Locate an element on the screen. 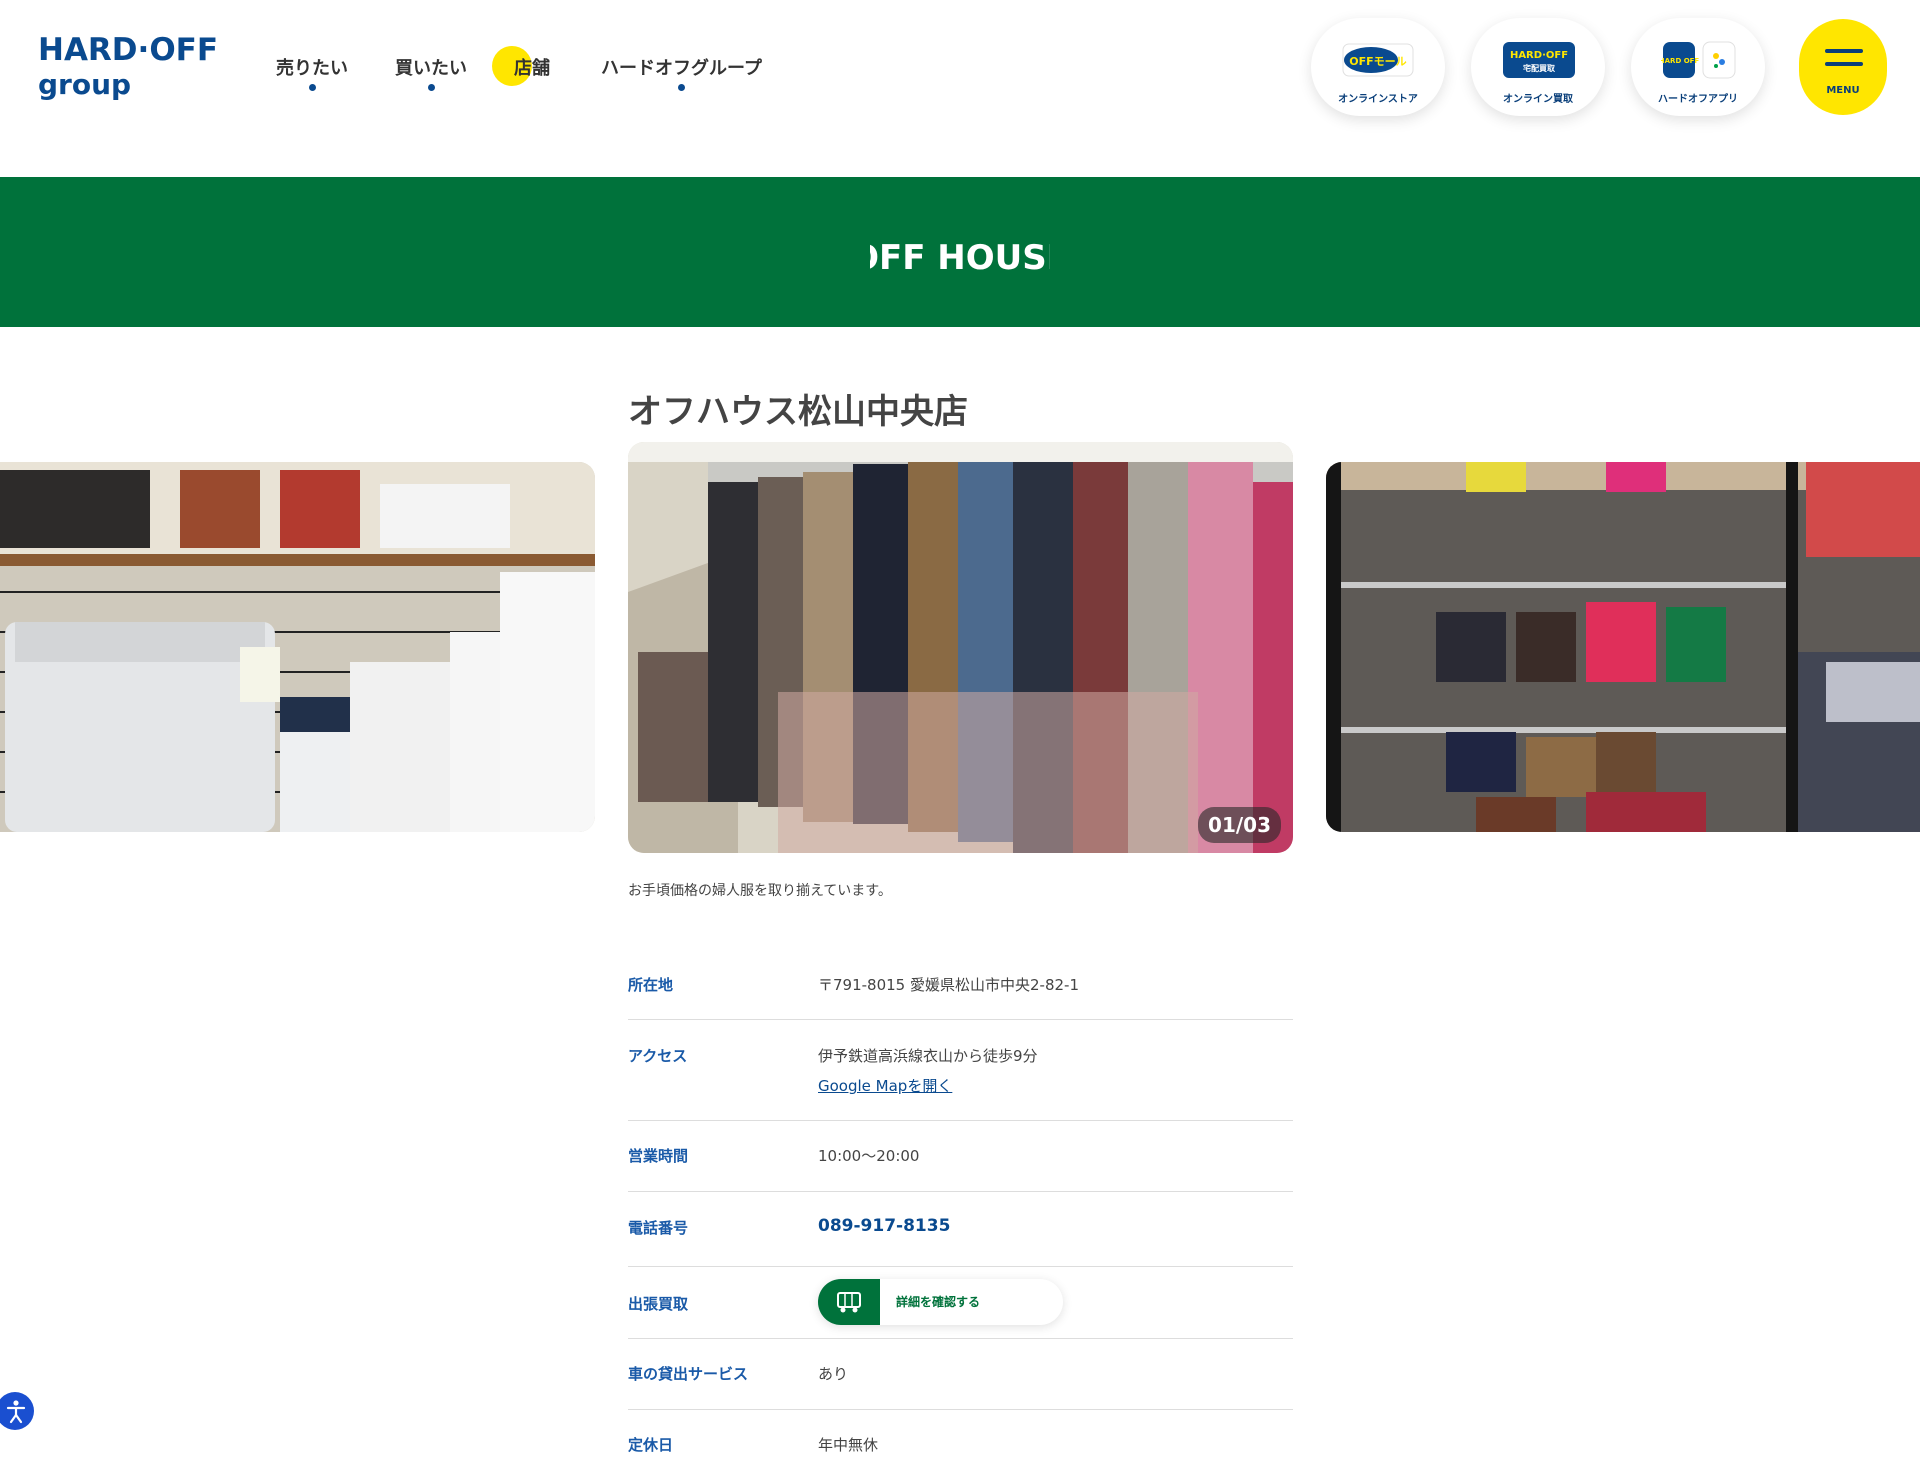 The height and width of the screenshot is (1480, 1920). info-row-trip-buyback: 出張買取 詳細を確認する is located at coordinates (960, 1303).